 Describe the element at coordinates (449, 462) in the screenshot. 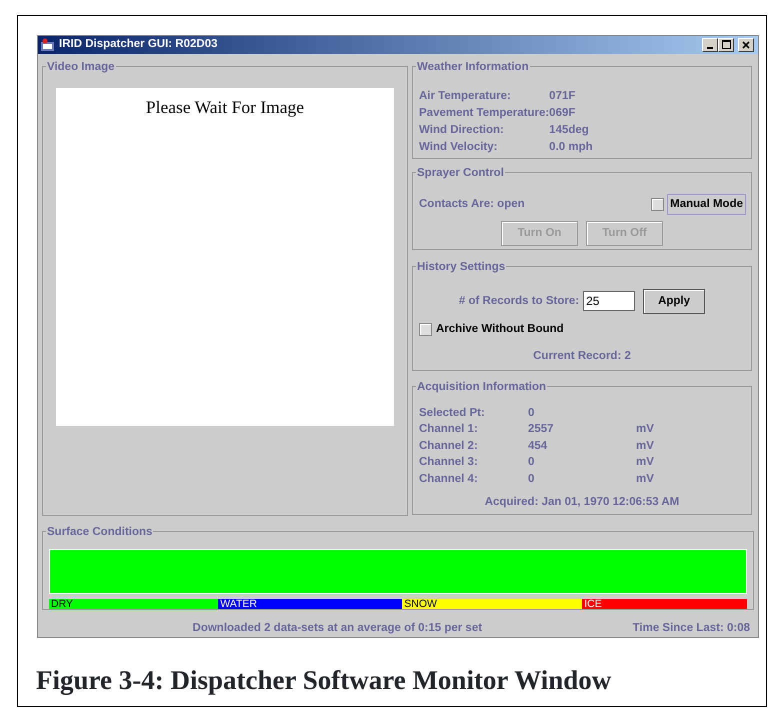

I see `field-label: Channel 3:` at that location.